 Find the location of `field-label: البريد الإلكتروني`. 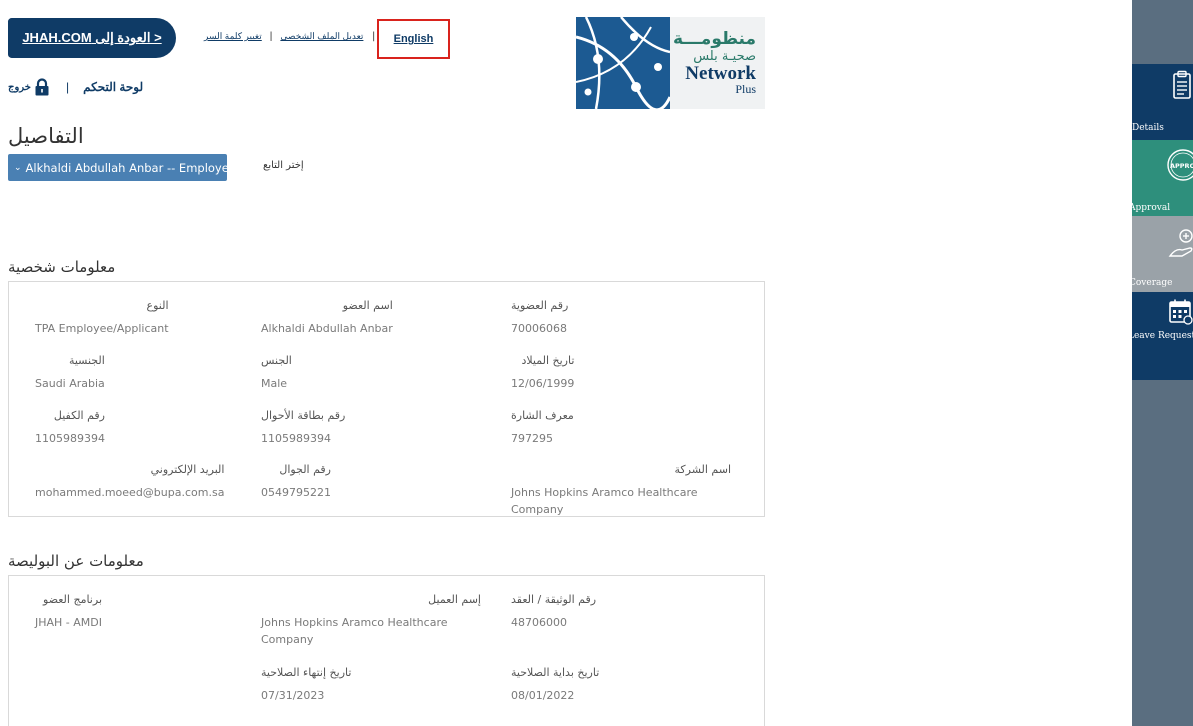

field-label: البريد الإلكتروني is located at coordinates (187, 469).